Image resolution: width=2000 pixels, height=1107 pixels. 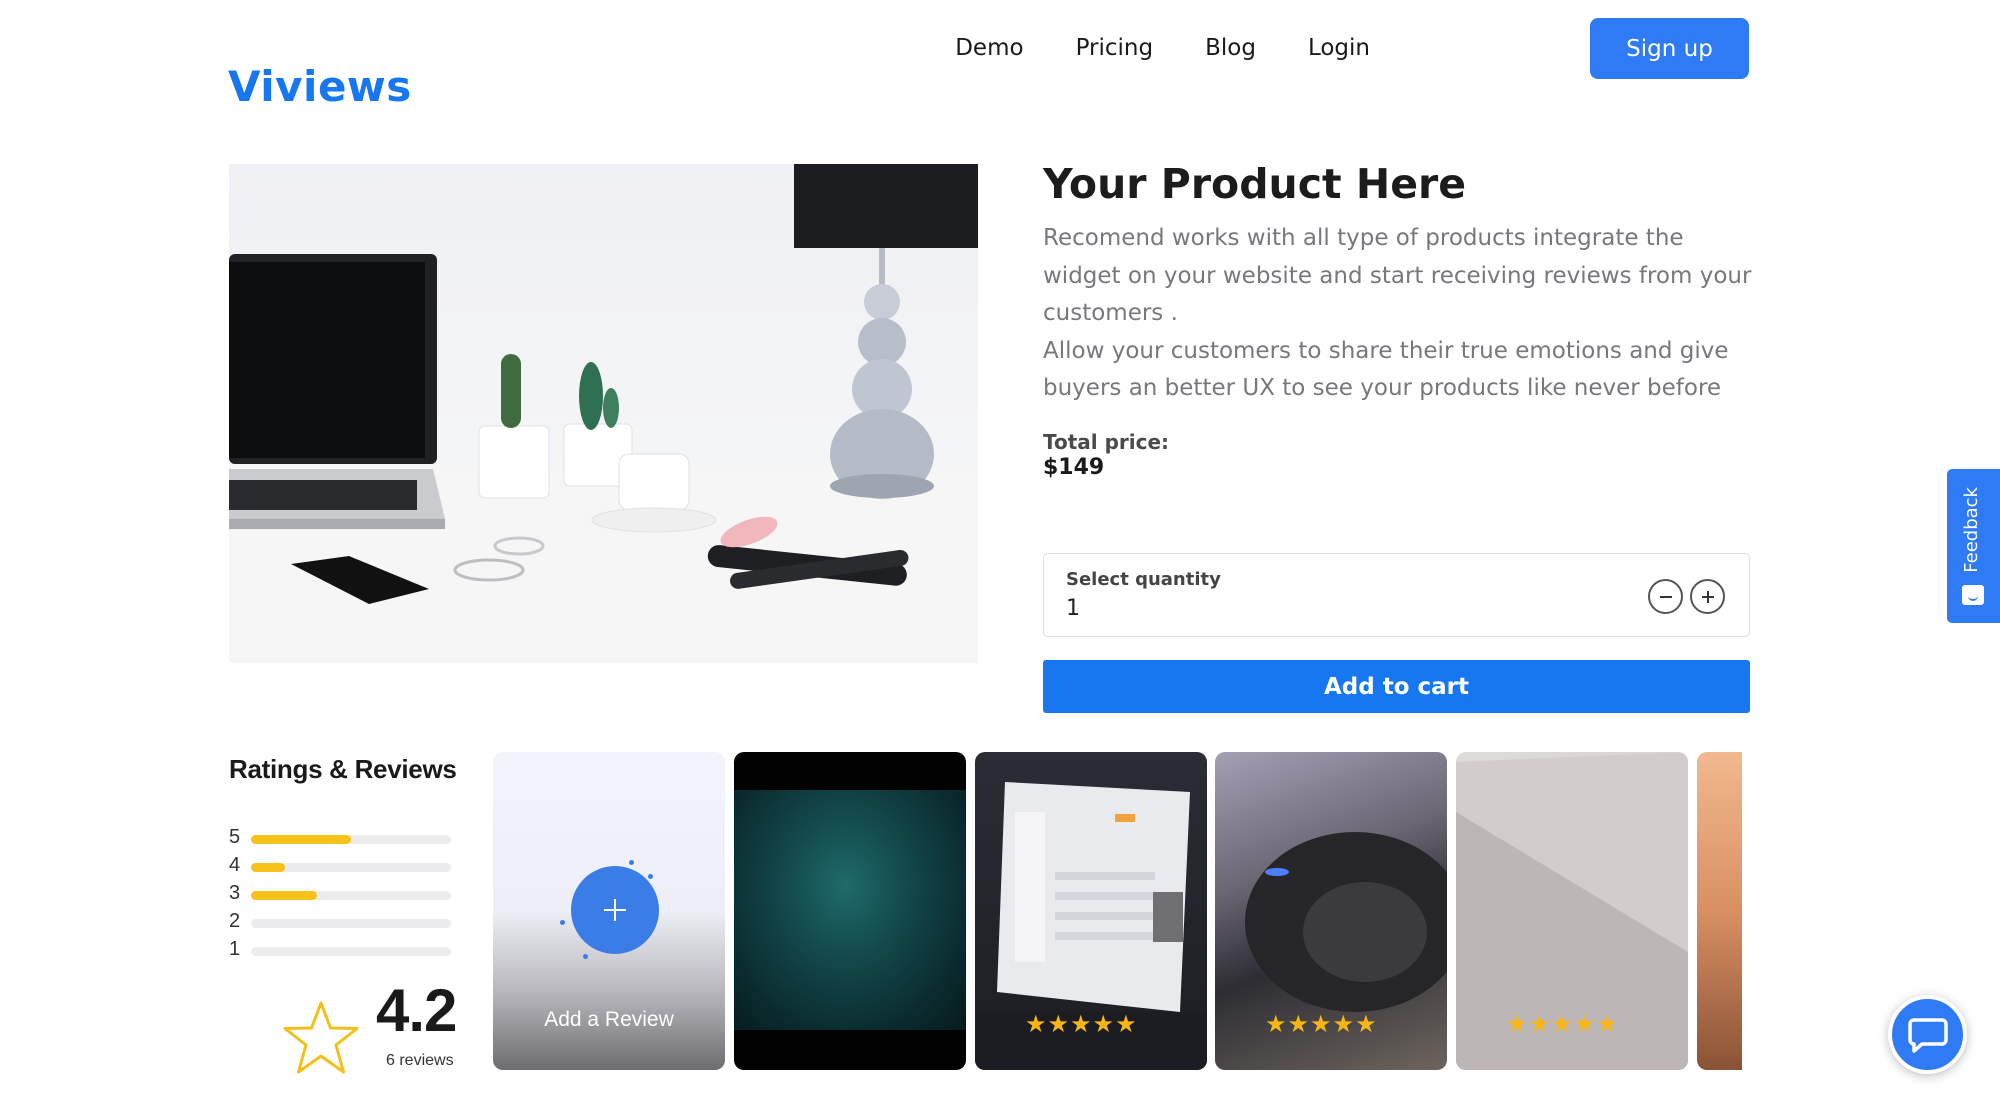 What do you see at coordinates (1106, 442) in the screenshot?
I see `price-label: Total price:` at bounding box center [1106, 442].